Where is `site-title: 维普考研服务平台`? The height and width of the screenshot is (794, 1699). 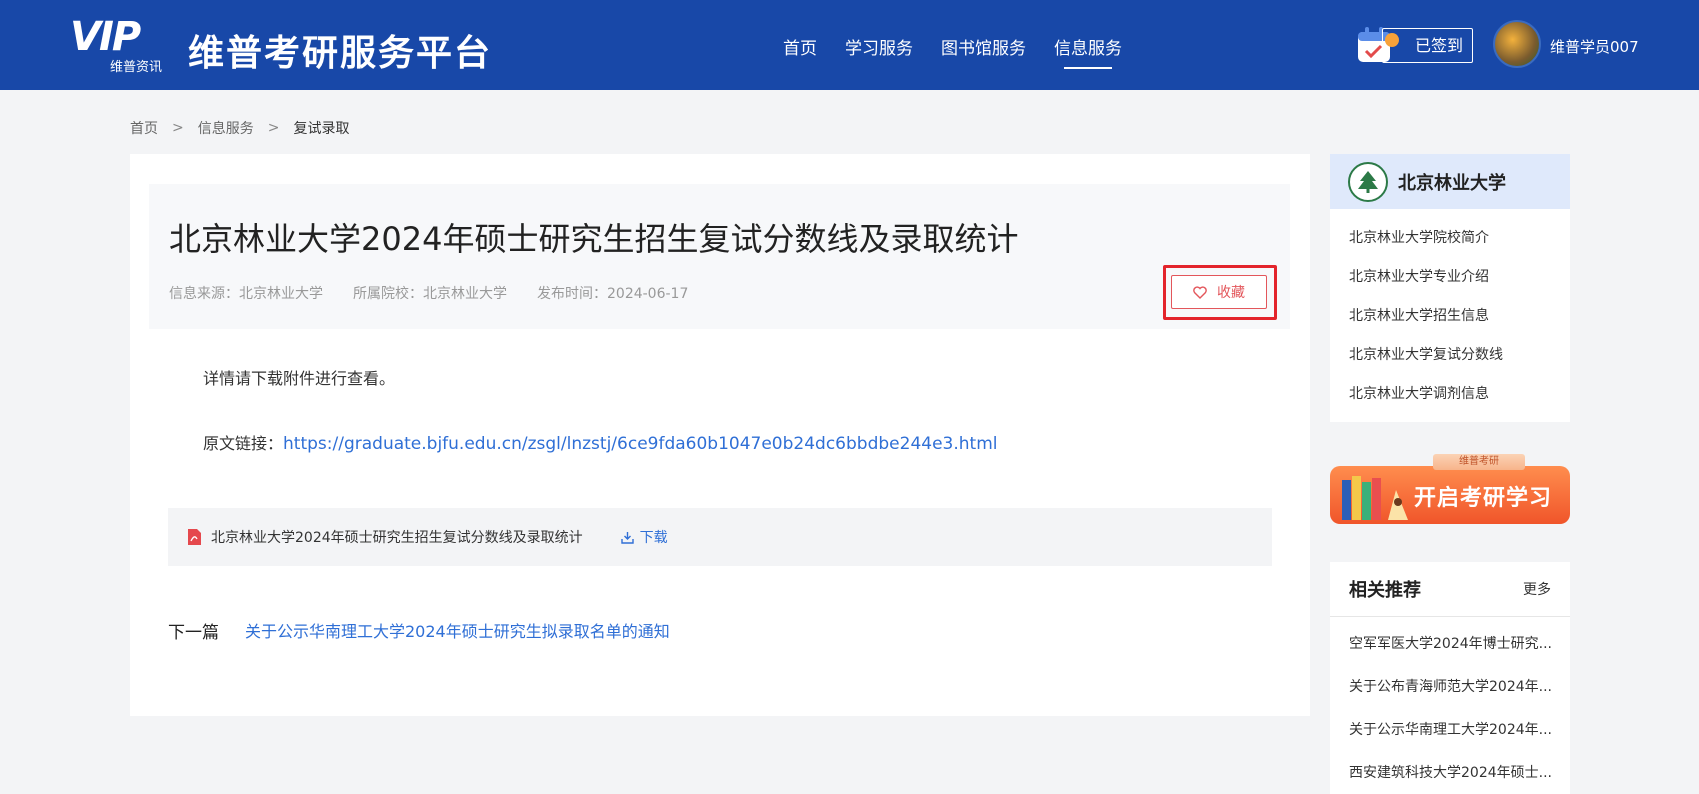
site-title: 维普考研服务平台 is located at coordinates (340, 53).